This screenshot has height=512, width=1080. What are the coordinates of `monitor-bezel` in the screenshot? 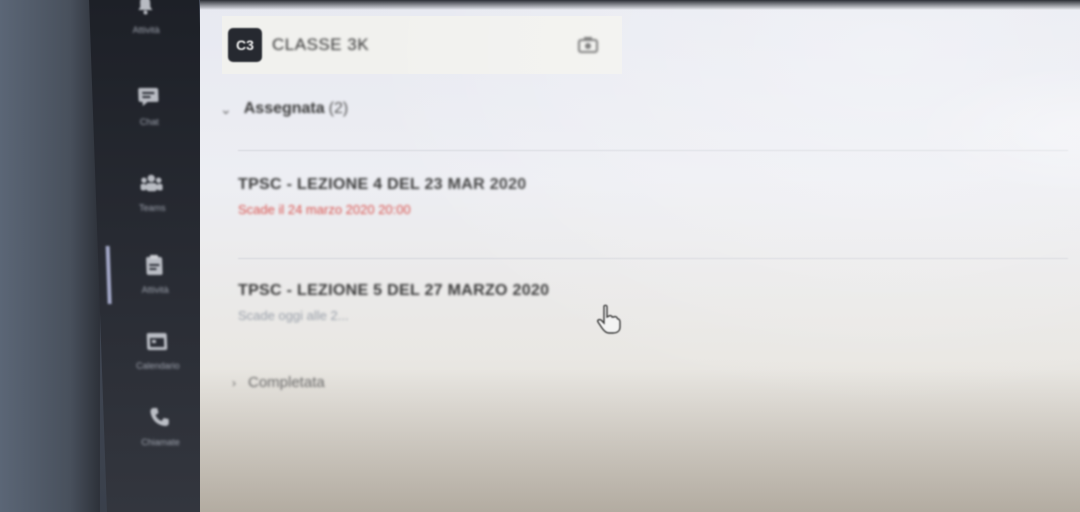 It's located at (50, 256).